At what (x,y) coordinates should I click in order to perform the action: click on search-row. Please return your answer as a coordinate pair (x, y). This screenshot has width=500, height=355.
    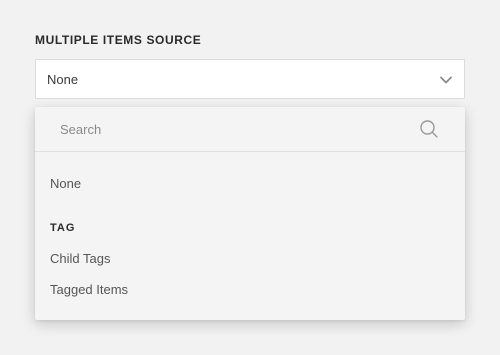
    Looking at the image, I should click on (250, 129).